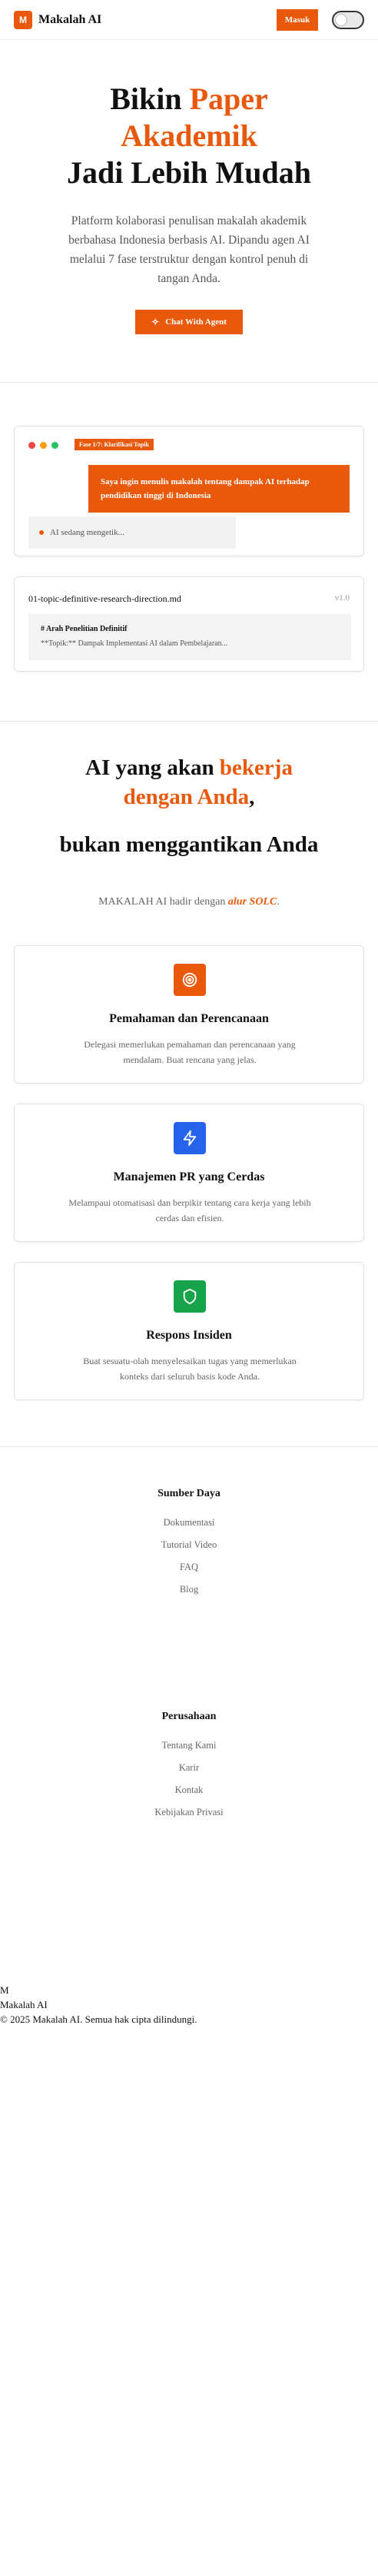  Describe the element at coordinates (229, 98) in the screenshot. I see `hero-title-accent: Paper` at that location.